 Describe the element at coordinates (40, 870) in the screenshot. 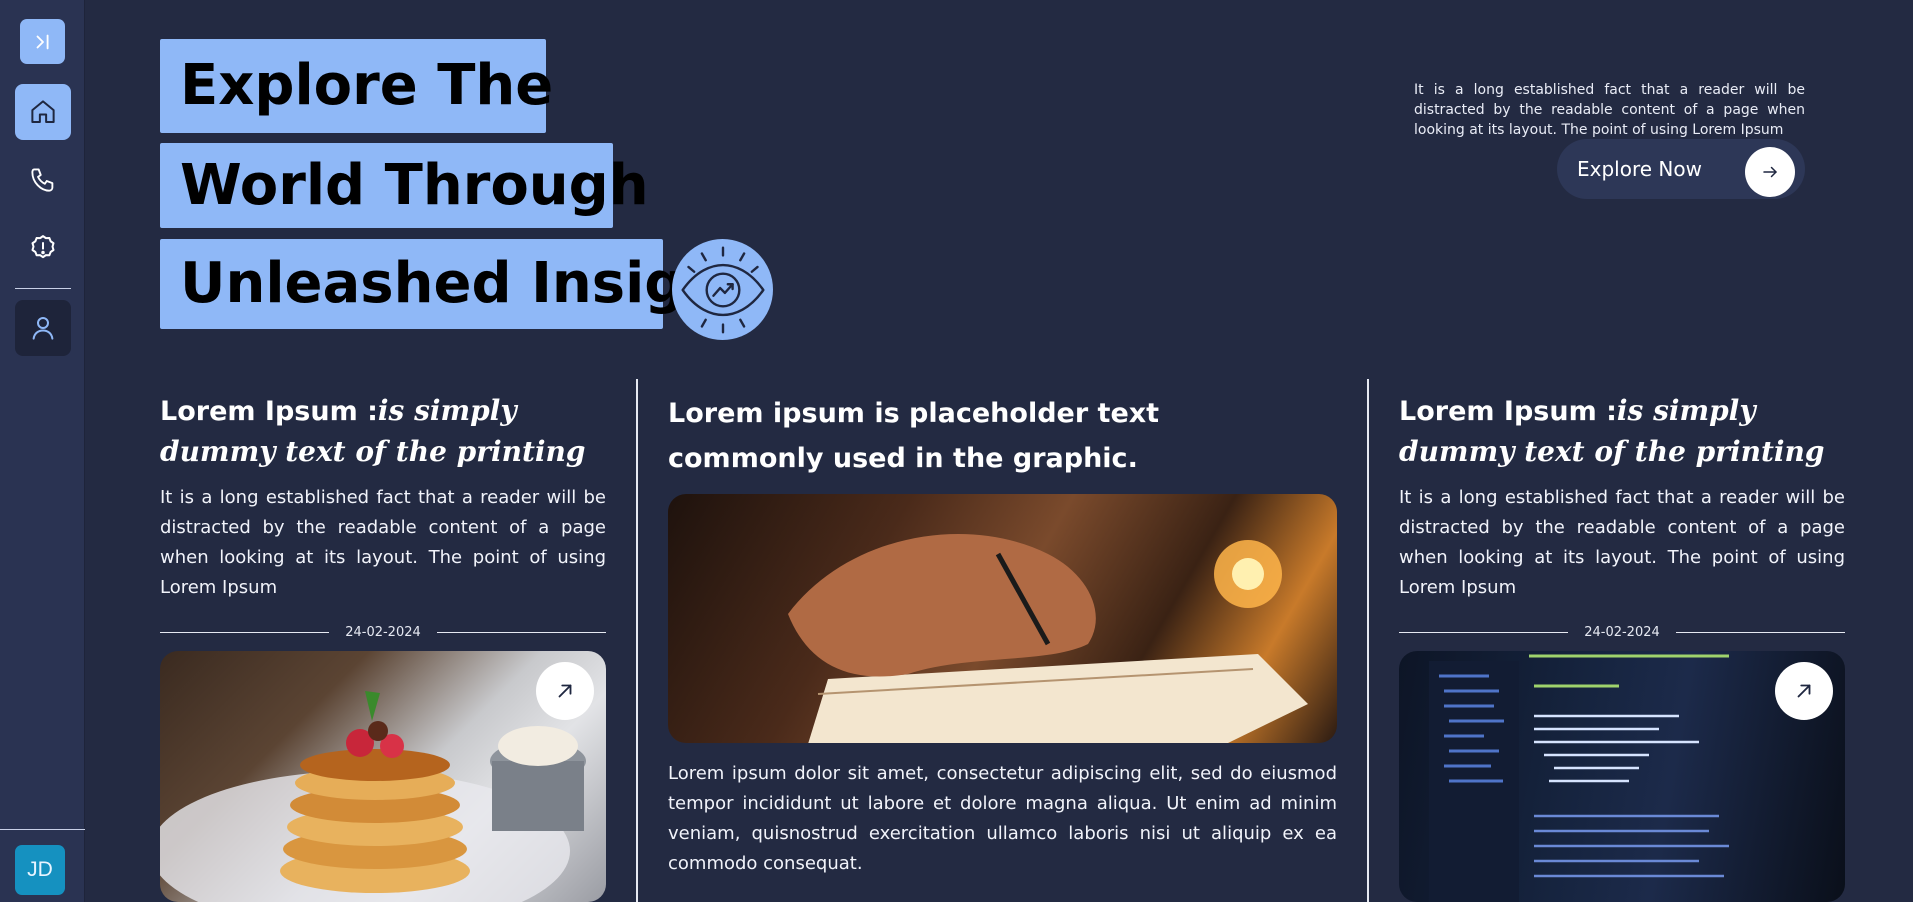

I see `avatar: JD` at that location.